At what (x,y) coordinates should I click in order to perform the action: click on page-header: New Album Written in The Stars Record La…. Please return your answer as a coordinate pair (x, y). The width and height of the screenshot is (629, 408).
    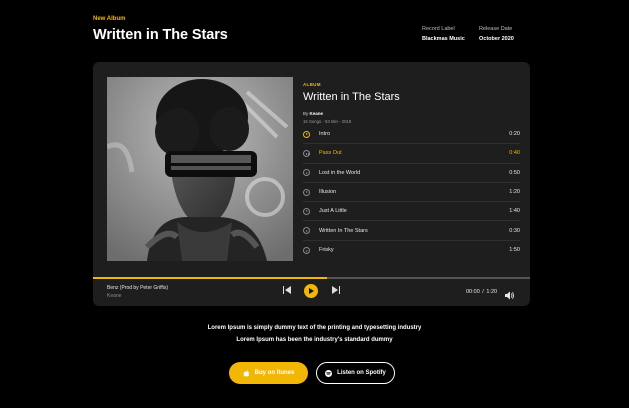
    Looking at the image, I should click on (313, 31).